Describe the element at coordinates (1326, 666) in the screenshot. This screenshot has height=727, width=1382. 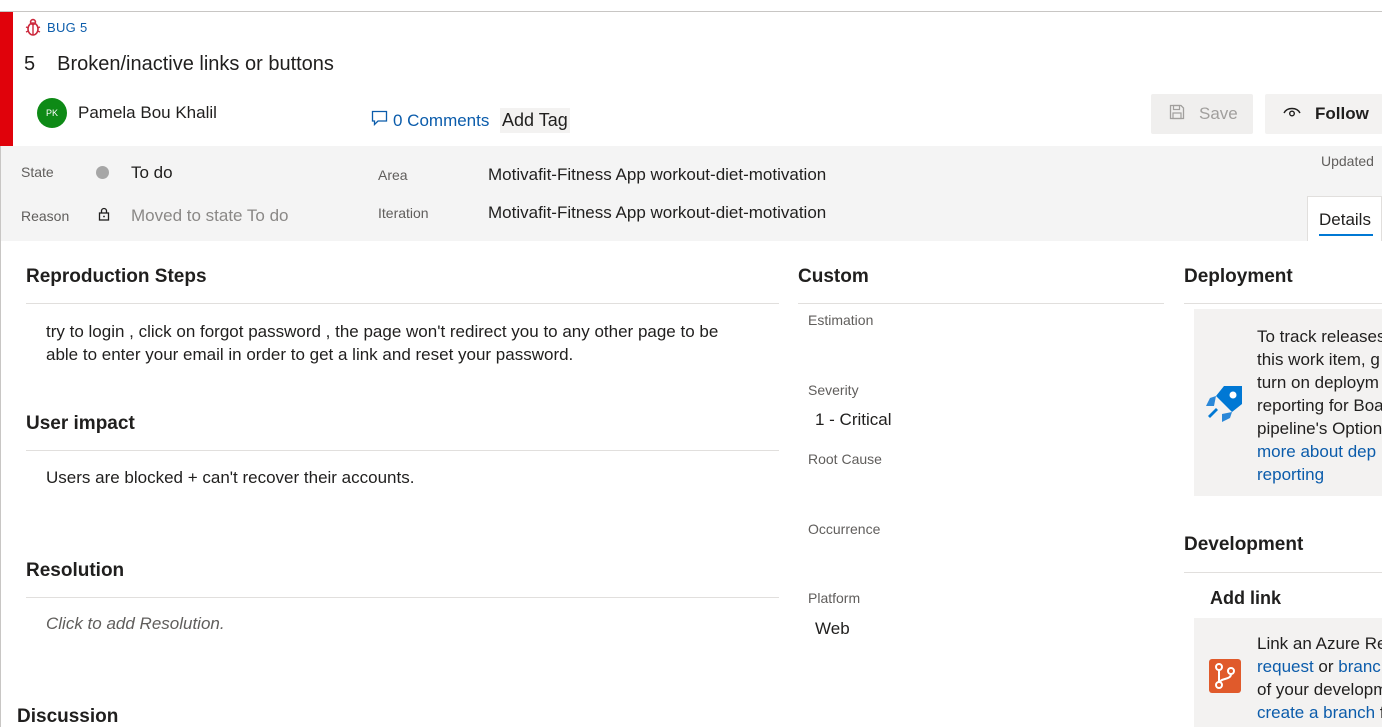
I see `development-or-text: or` at that location.